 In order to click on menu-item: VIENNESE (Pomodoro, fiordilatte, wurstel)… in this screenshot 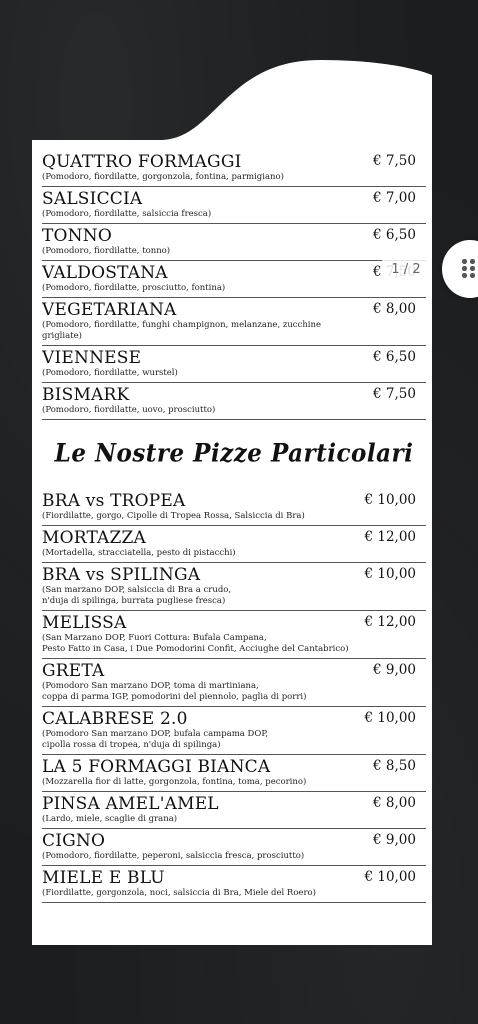, I will do `click(234, 364)`.